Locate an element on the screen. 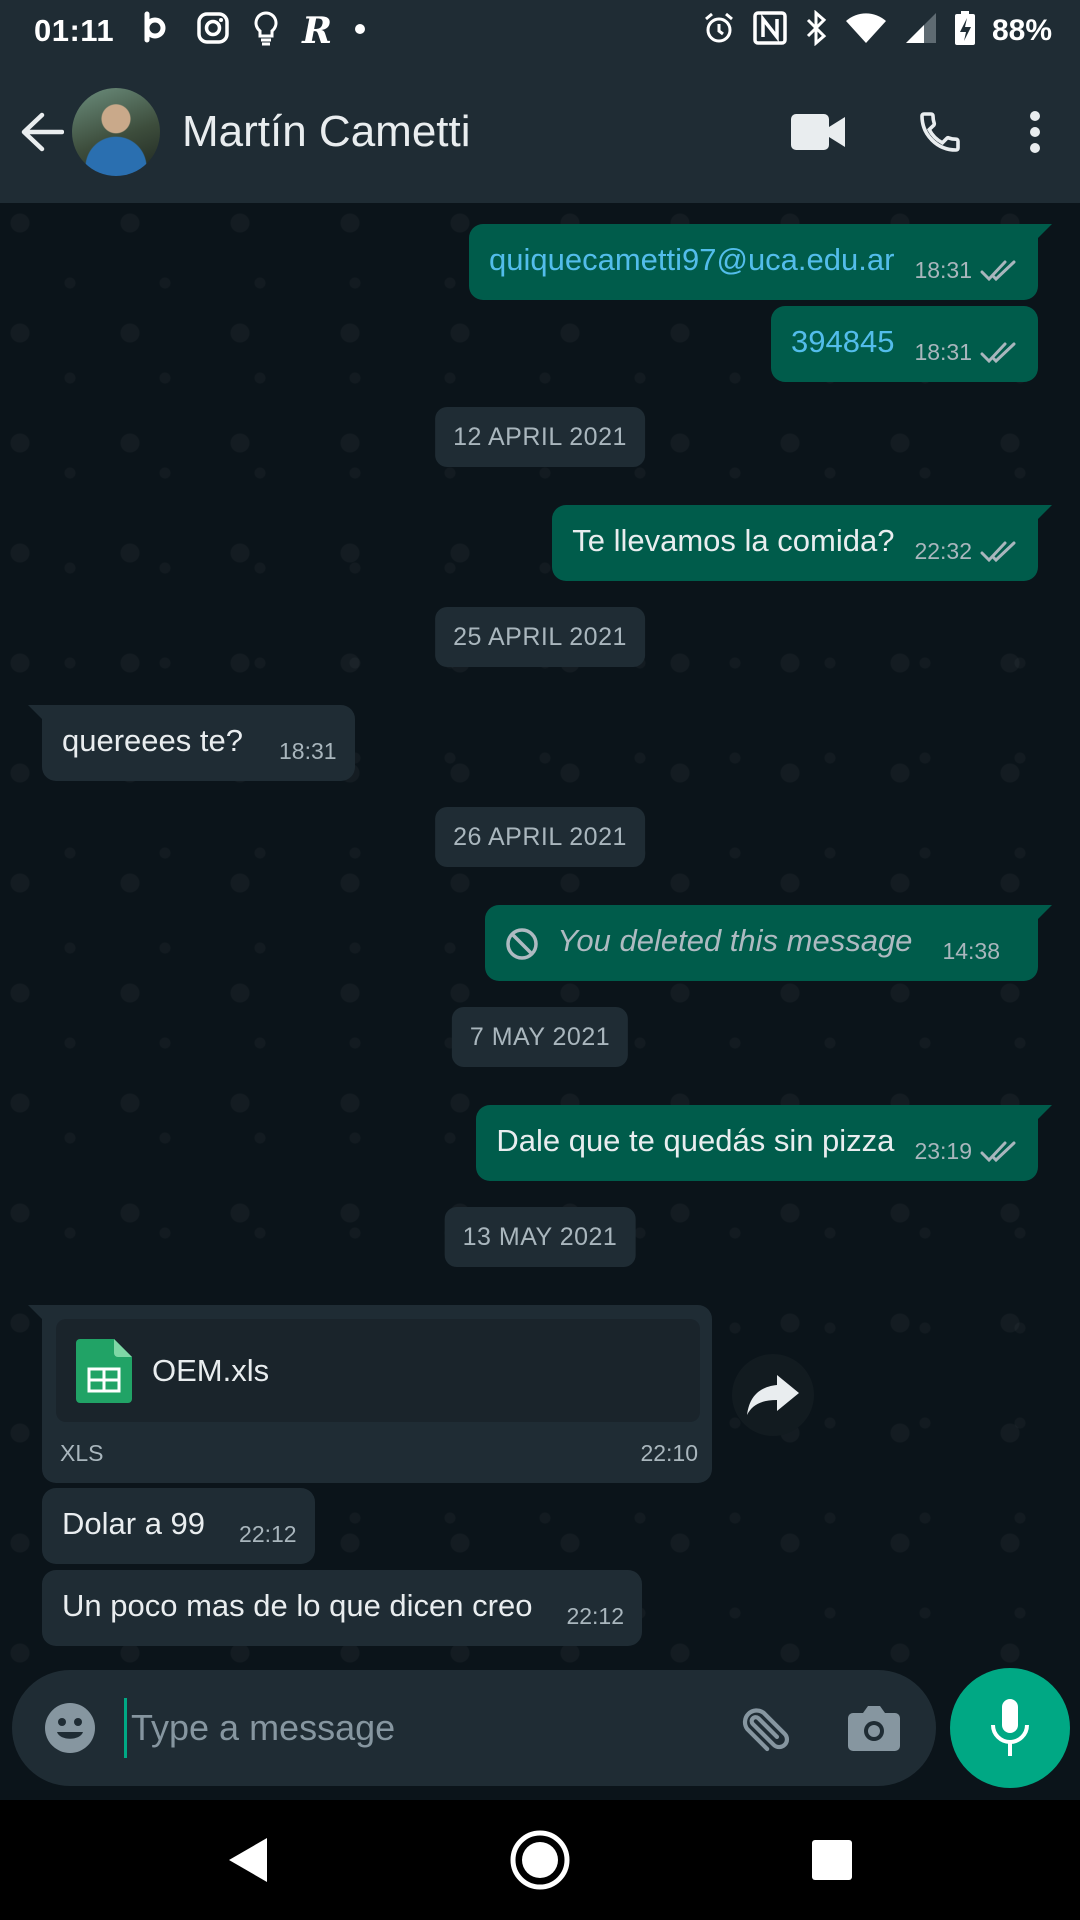 Image resolution: width=1080 pixels, height=1920 pixels. video-call-icon is located at coordinates (818, 132).